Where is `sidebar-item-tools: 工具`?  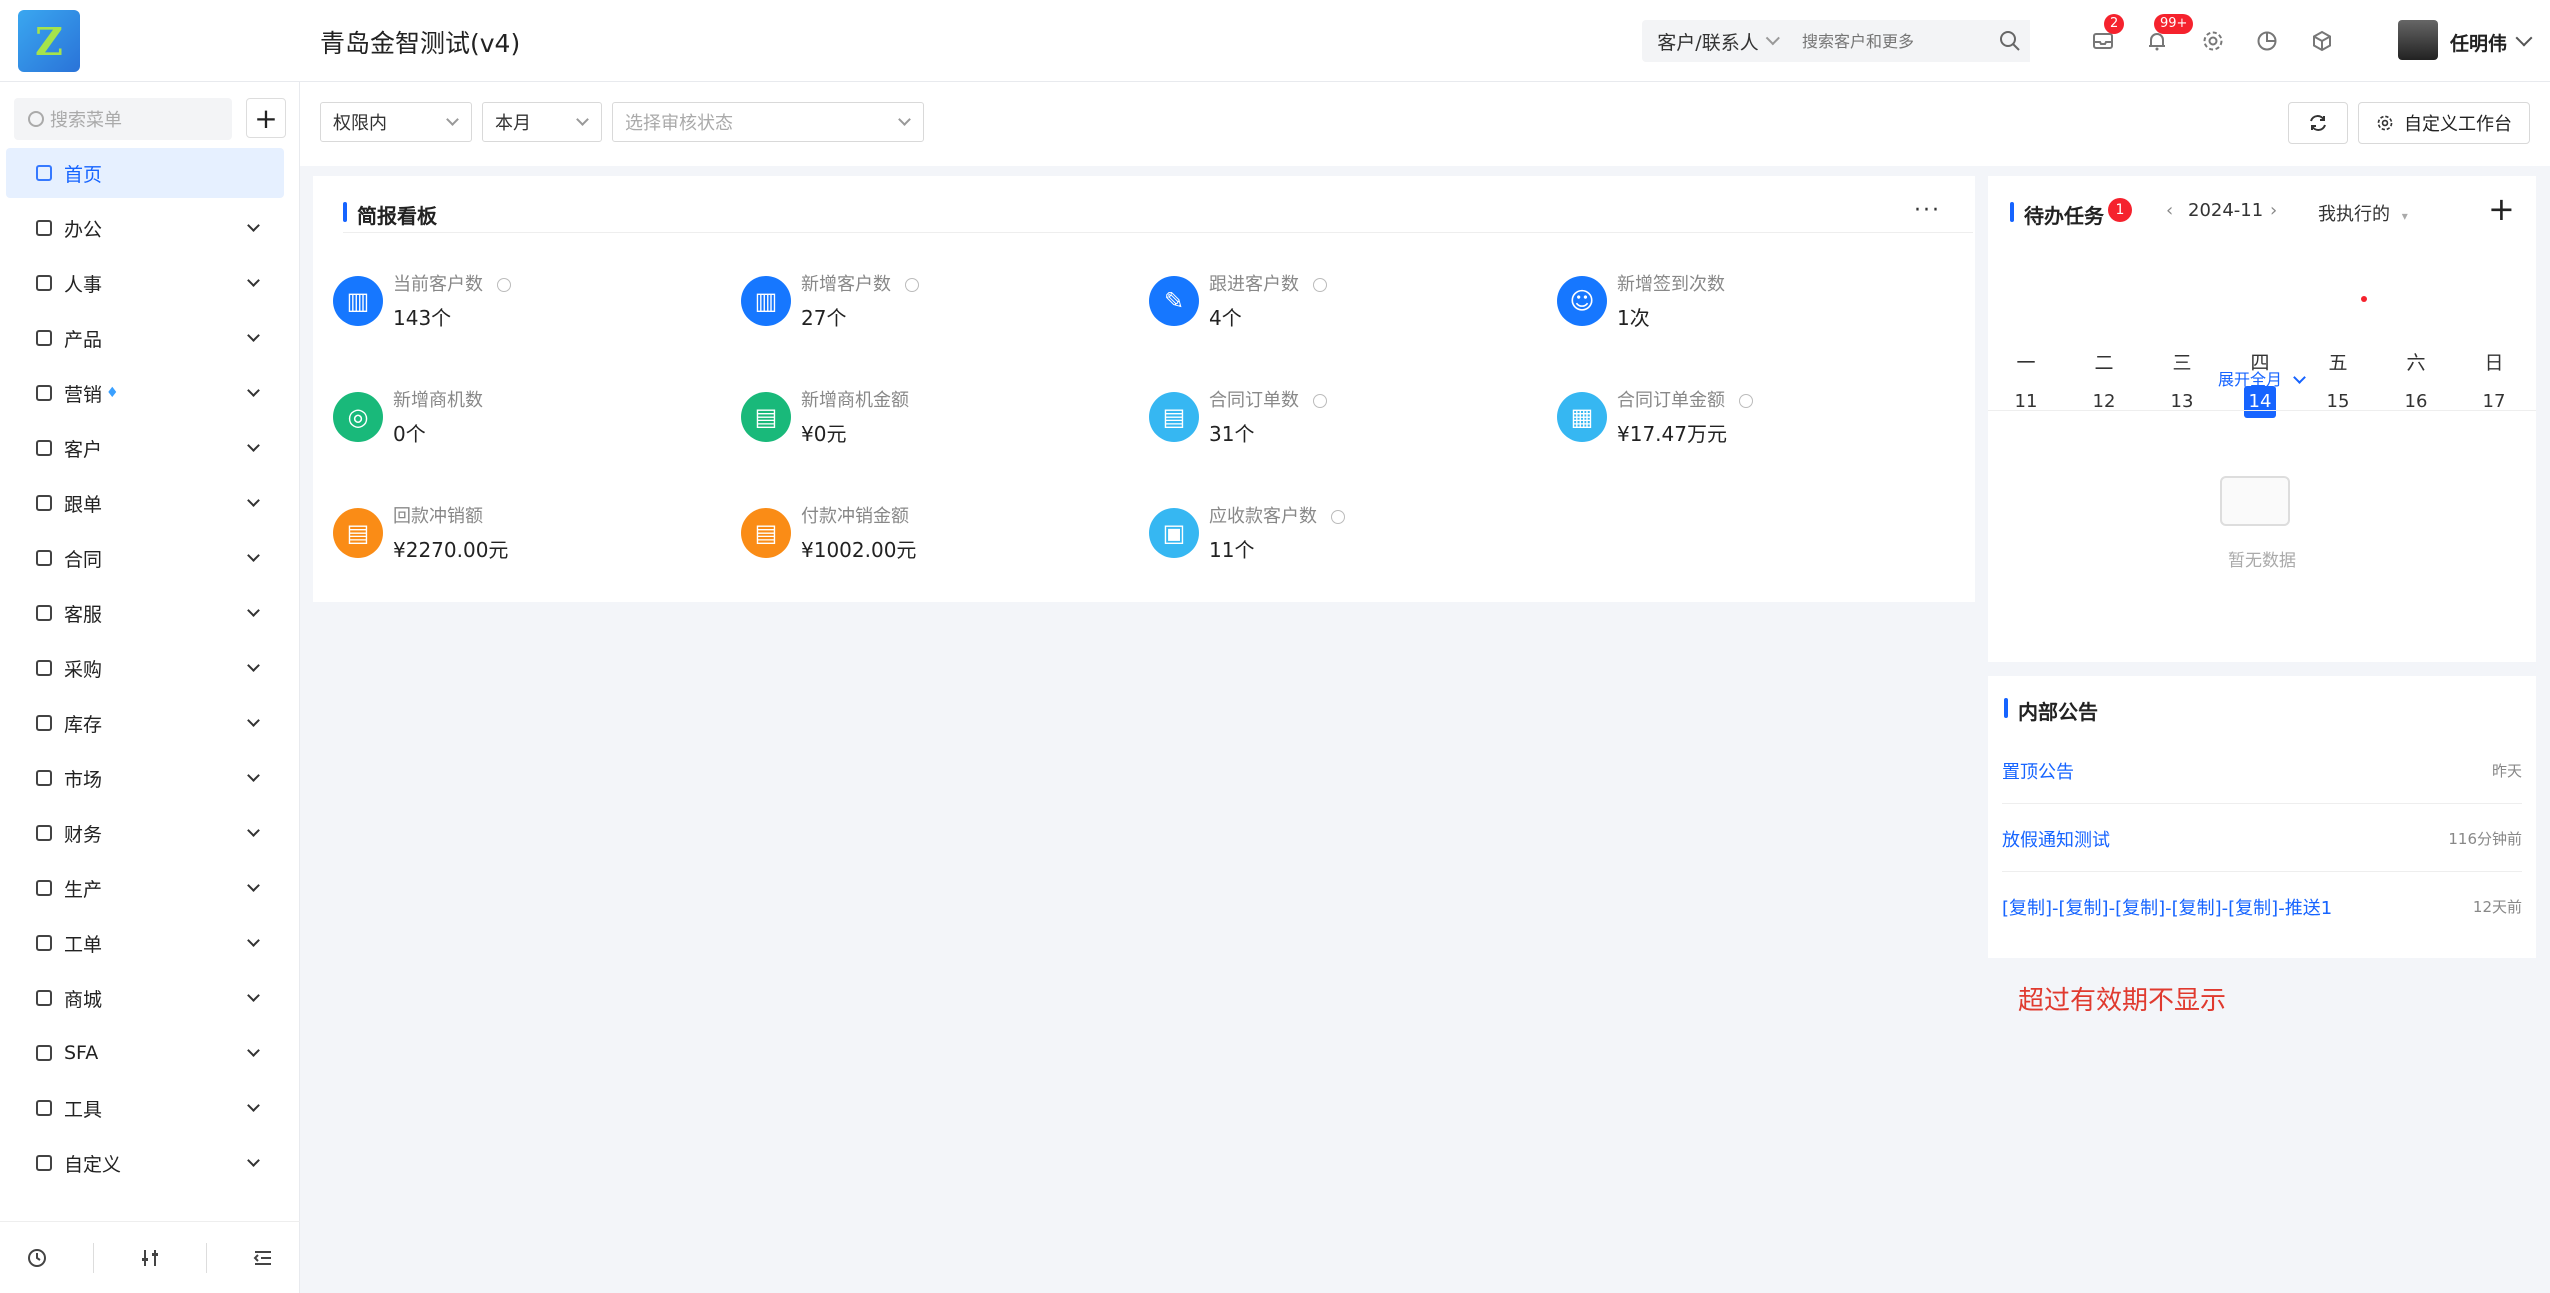
sidebar-item-tools: 工具 is located at coordinates (145, 1108).